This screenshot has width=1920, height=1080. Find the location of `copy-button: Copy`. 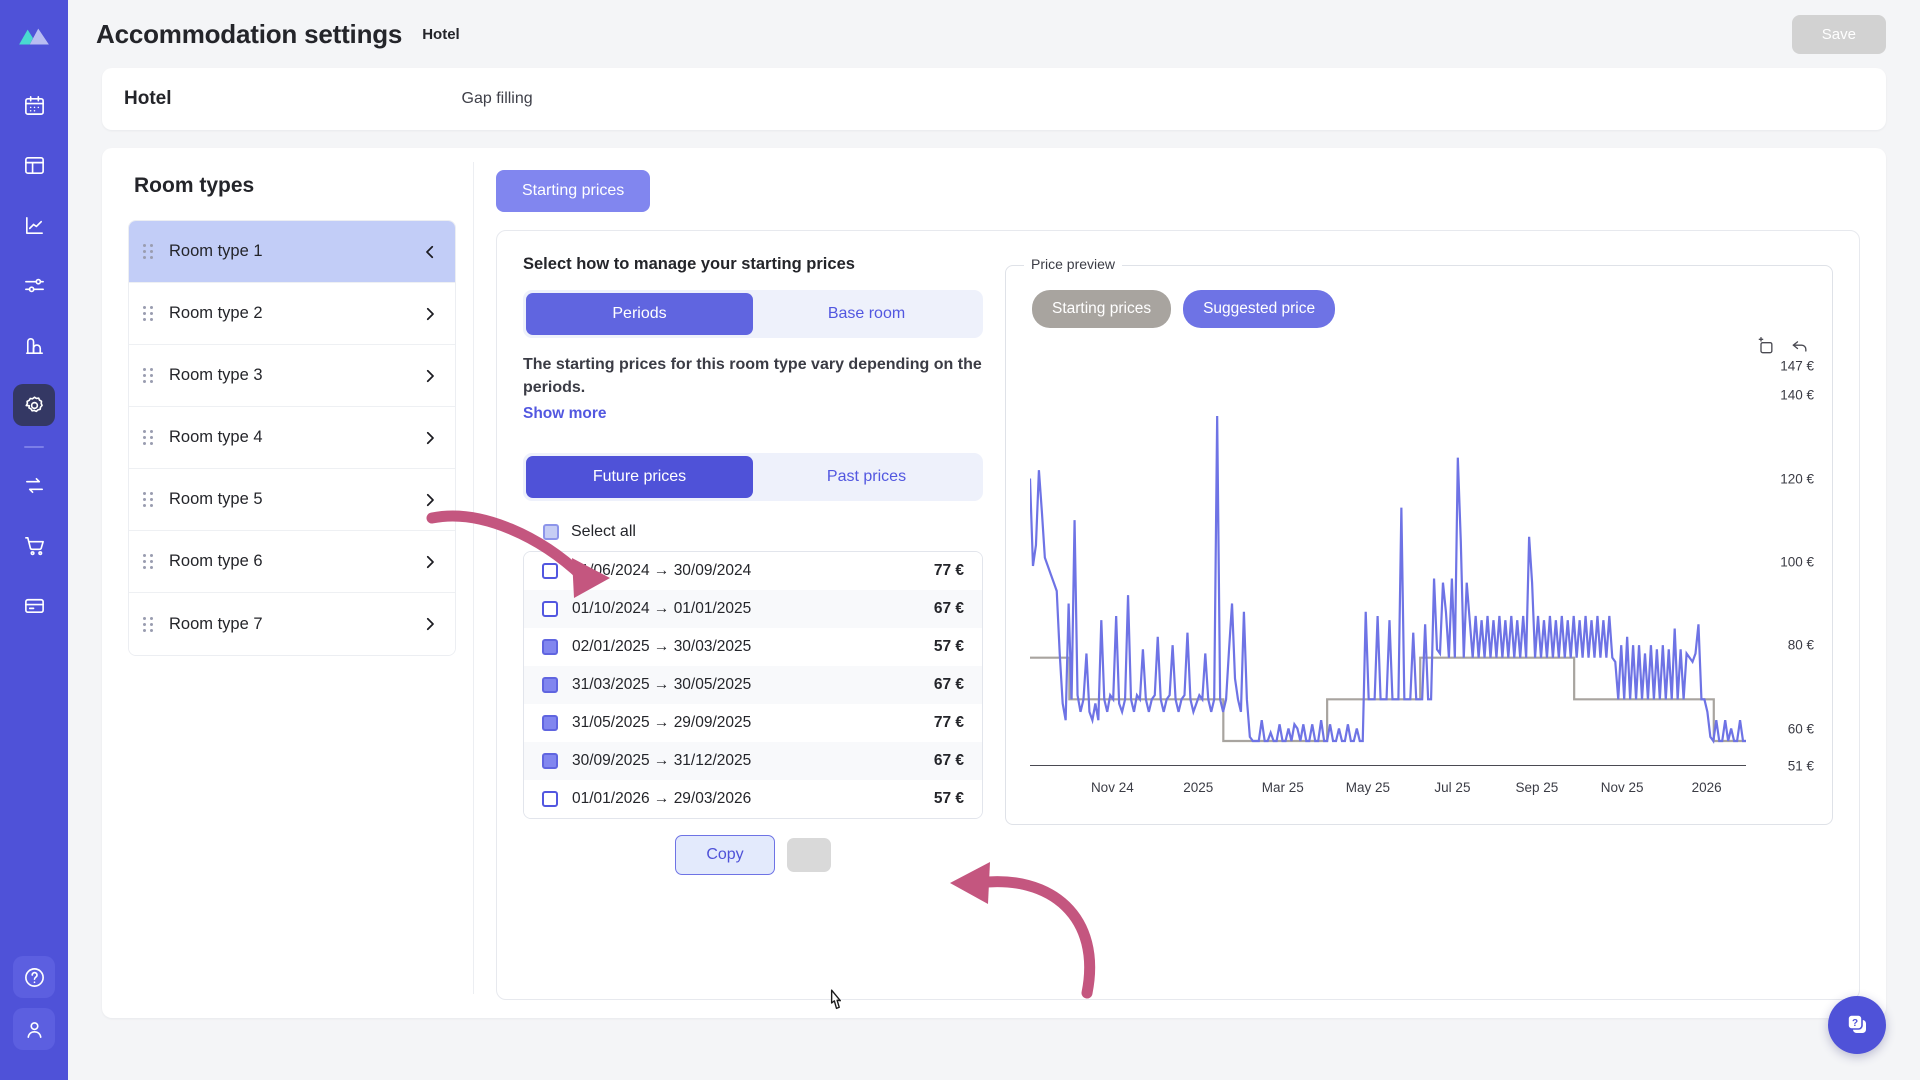

copy-button: Copy is located at coordinates (725, 855).